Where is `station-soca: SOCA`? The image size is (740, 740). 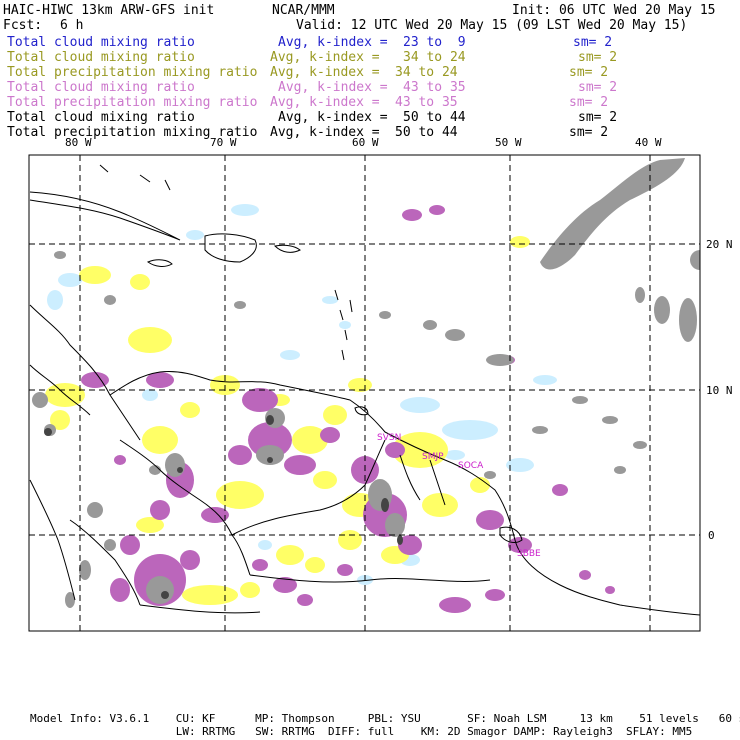 station-soca: SOCA is located at coordinates (471, 466).